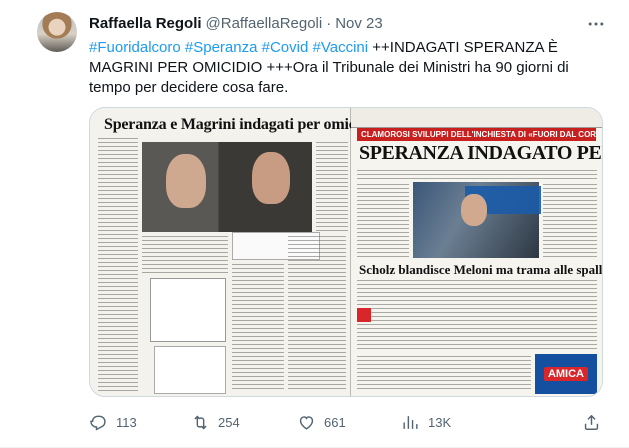 Image resolution: width=629 pixels, height=448 pixels. What do you see at coordinates (242, 124) in the screenshot?
I see `left-page-headline: Speranza e Magrini indagati per omicidio` at bounding box center [242, 124].